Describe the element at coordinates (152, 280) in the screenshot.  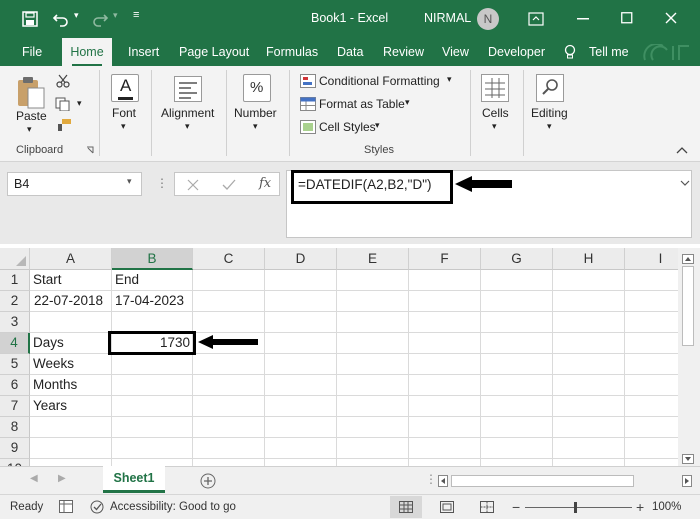
I see `cell-b1: End` at that location.